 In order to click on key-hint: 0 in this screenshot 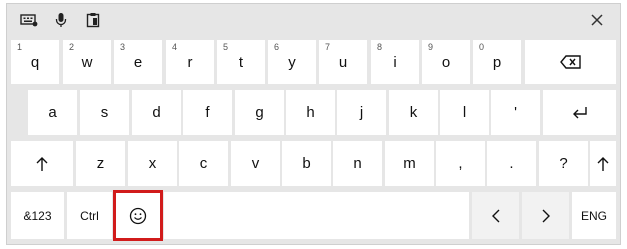, I will do `click(482, 47)`.